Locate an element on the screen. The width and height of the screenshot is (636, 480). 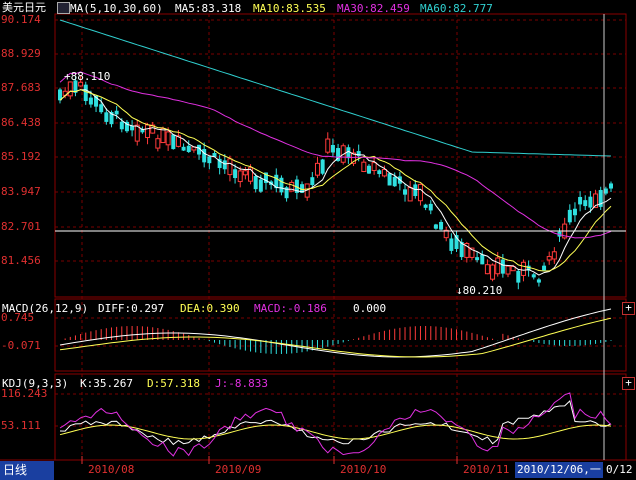
y-tick: 82.701 is located at coordinates (21, 226).